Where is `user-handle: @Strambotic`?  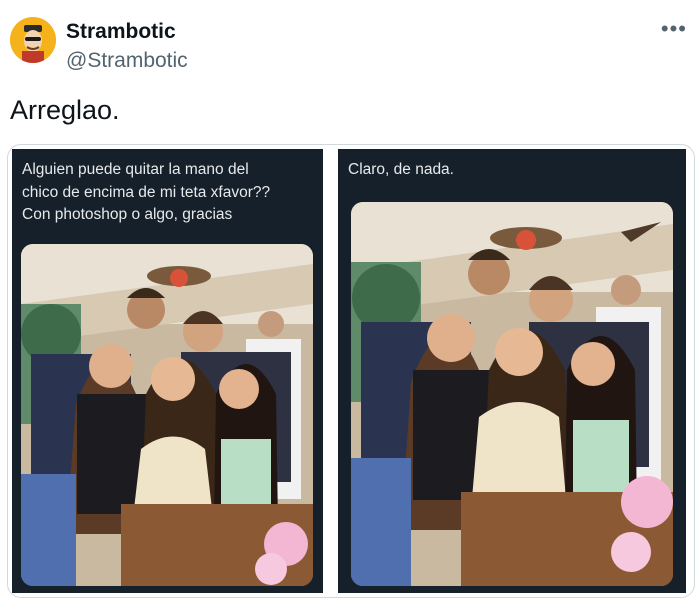 user-handle: @Strambotic is located at coordinates (127, 61).